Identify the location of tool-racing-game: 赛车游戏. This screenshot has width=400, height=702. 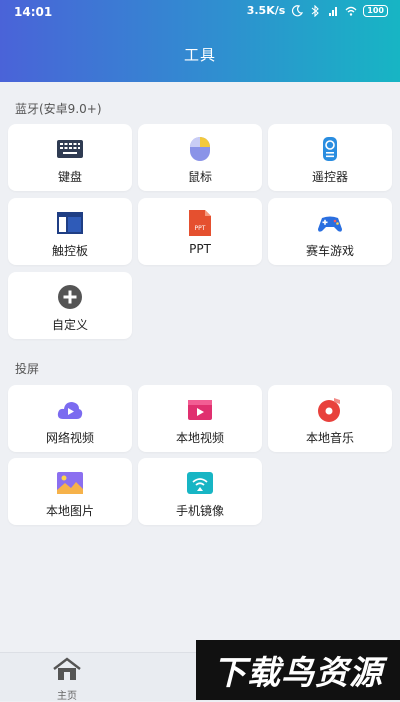
(330, 231).